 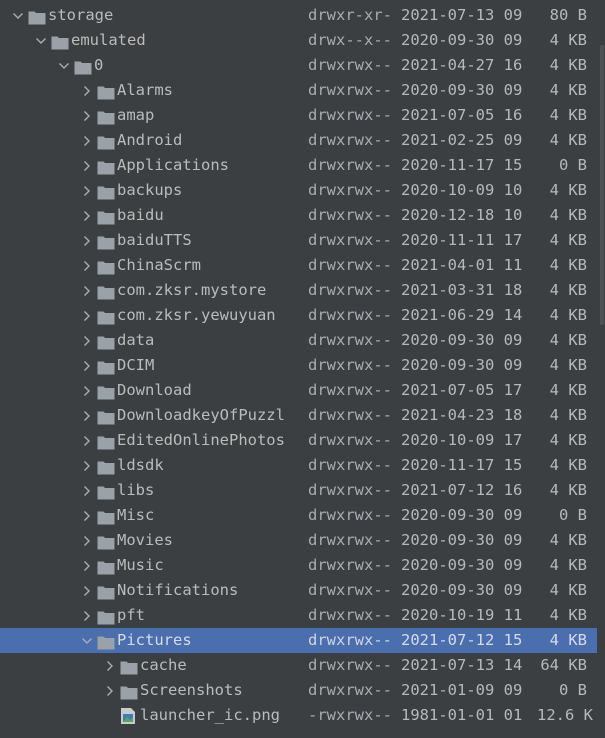 I want to click on tree-row: Applications drwxrwx-- 2020-11-17 15 0 B, so click(x=298, y=165).